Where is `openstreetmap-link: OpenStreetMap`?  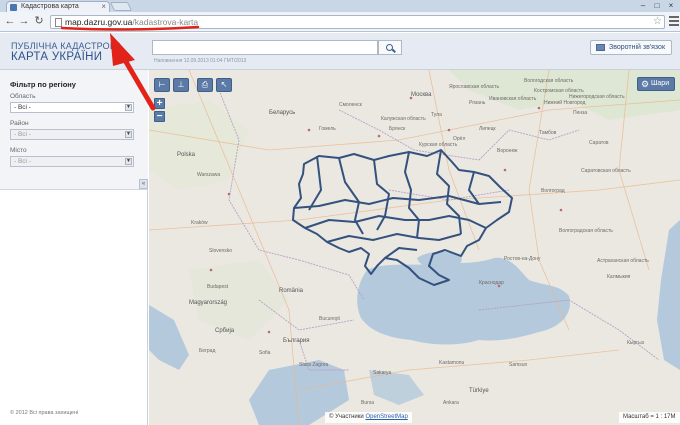 openstreetmap-link: OpenStreetMap is located at coordinates (386, 417).